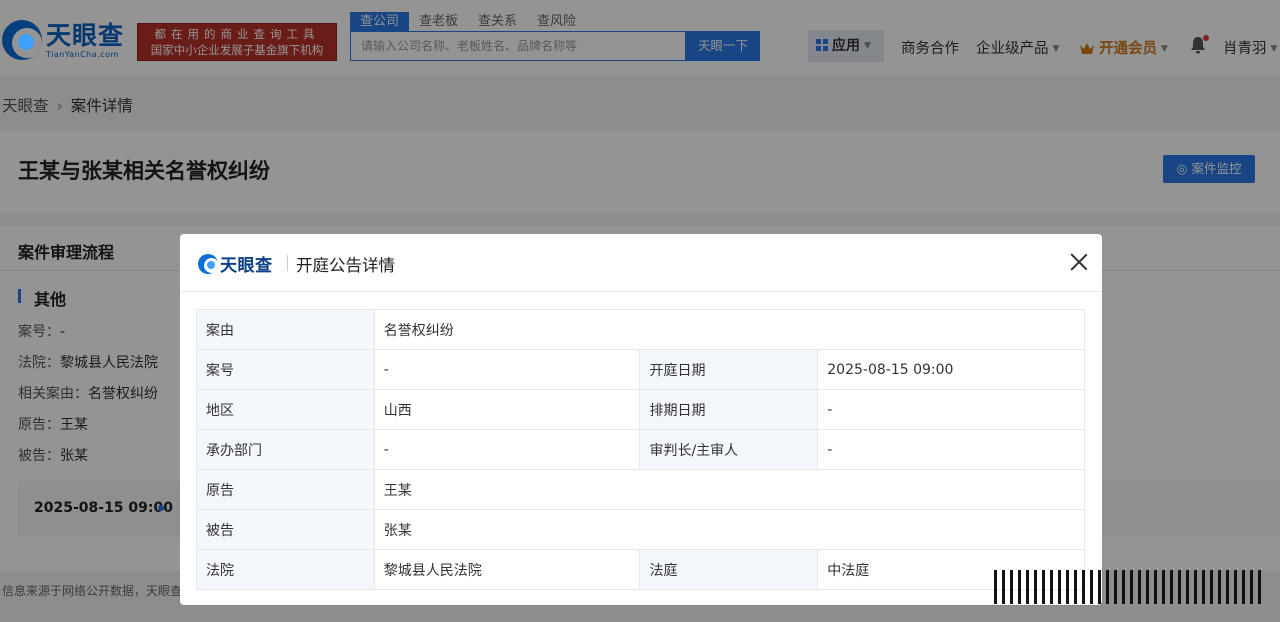  I want to click on cell-label-plaintiff: 原告, so click(285, 489).